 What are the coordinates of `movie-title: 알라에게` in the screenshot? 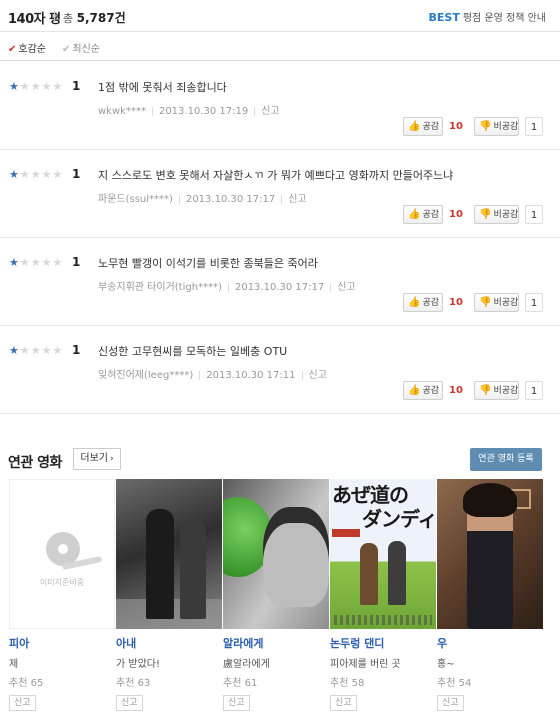 It's located at (276, 643).